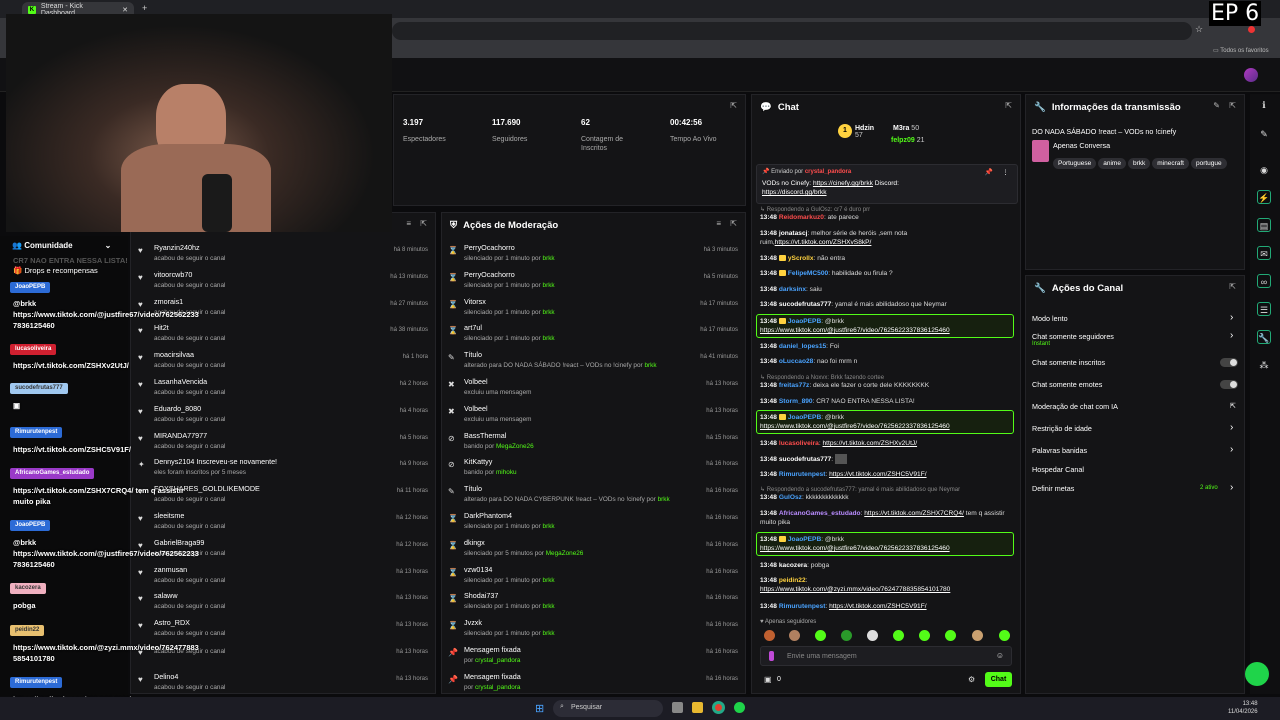  What do you see at coordinates (901, 128) in the screenshot?
I see `leader-name: M3ra` at bounding box center [901, 128].